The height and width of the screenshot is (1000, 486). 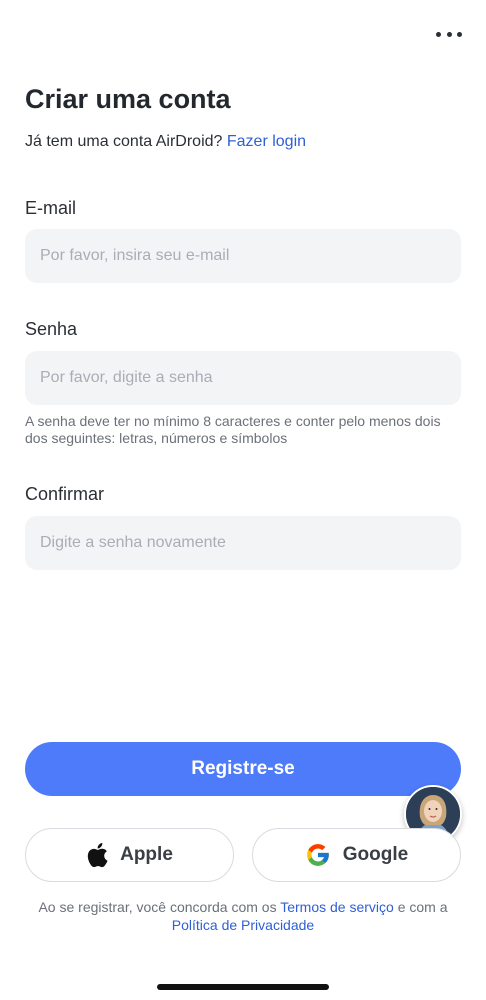 What do you see at coordinates (51, 329) in the screenshot?
I see `password-label: Senha` at bounding box center [51, 329].